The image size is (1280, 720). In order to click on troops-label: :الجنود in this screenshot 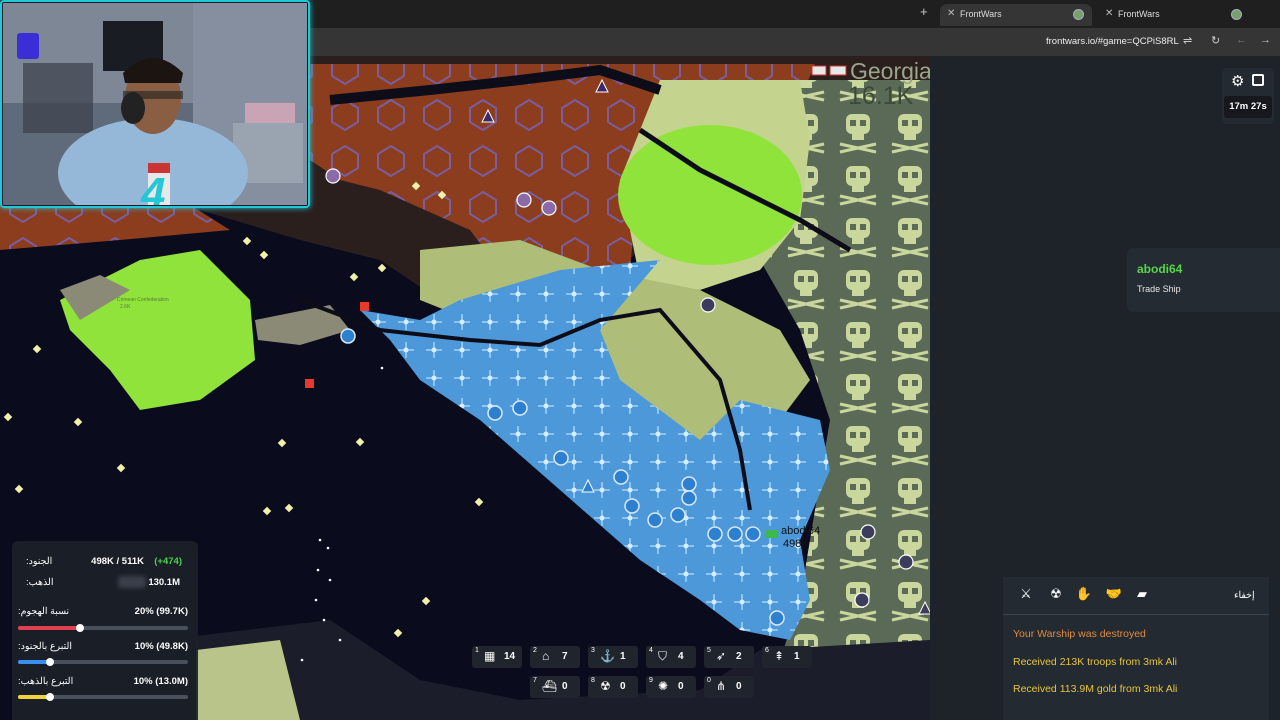, I will do `click(39, 561)`.